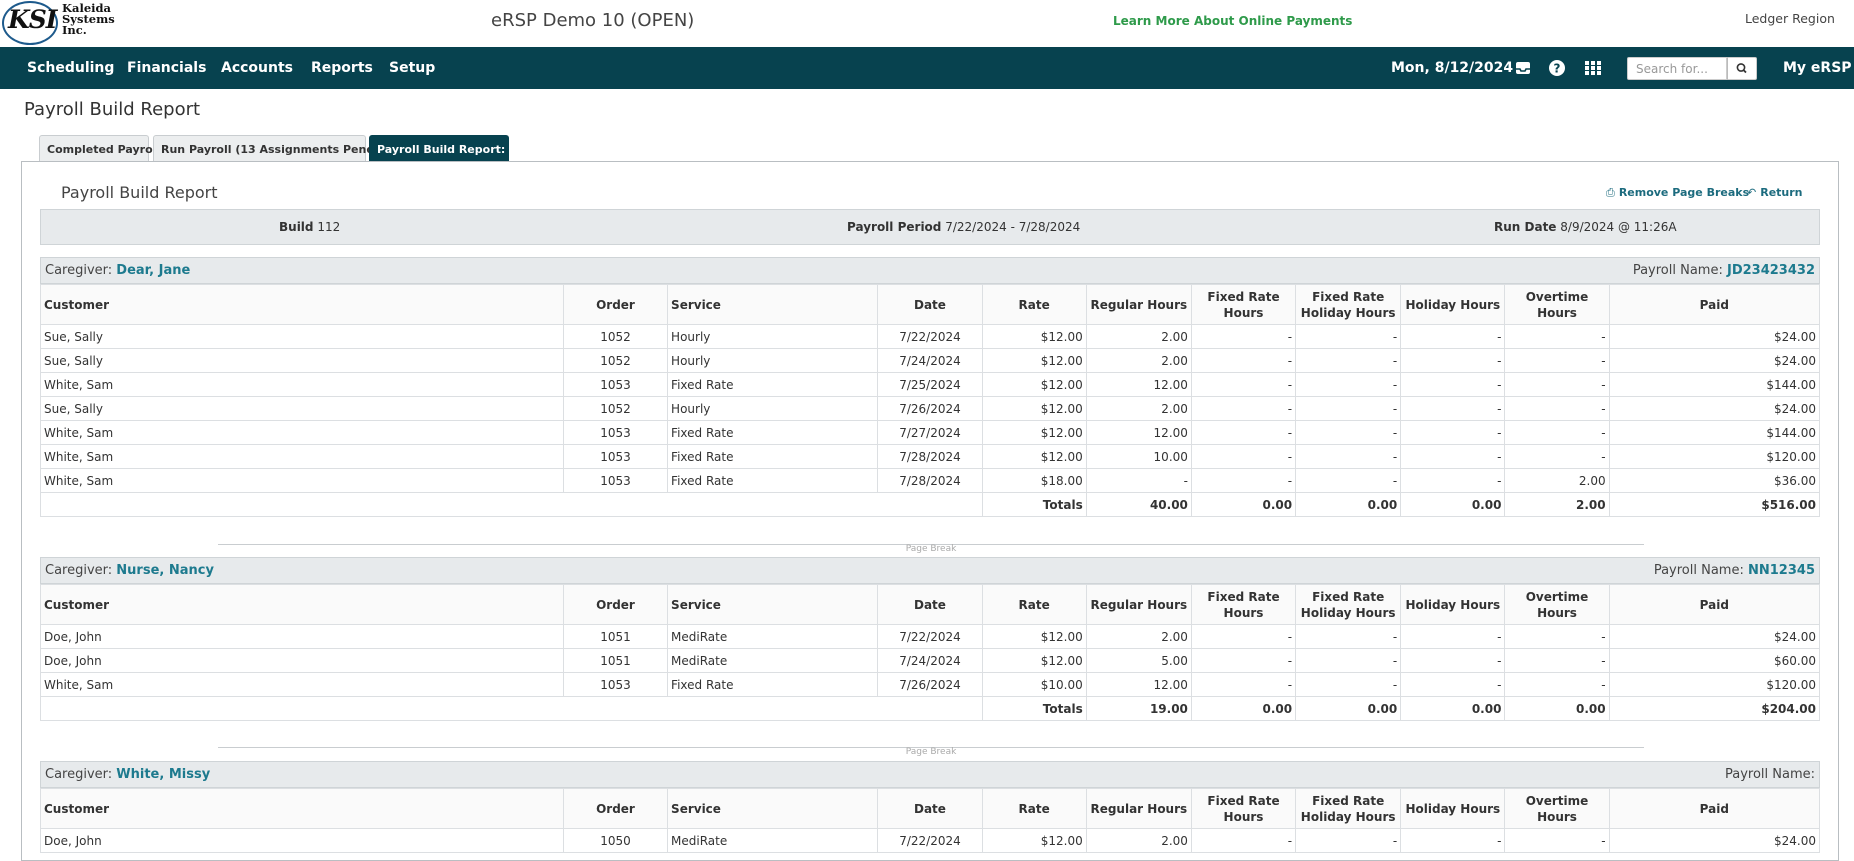 This screenshot has width=1854, height=861. Describe the element at coordinates (1752, 192) in the screenshot. I see `undo-arrow-icon: ↶` at that location.